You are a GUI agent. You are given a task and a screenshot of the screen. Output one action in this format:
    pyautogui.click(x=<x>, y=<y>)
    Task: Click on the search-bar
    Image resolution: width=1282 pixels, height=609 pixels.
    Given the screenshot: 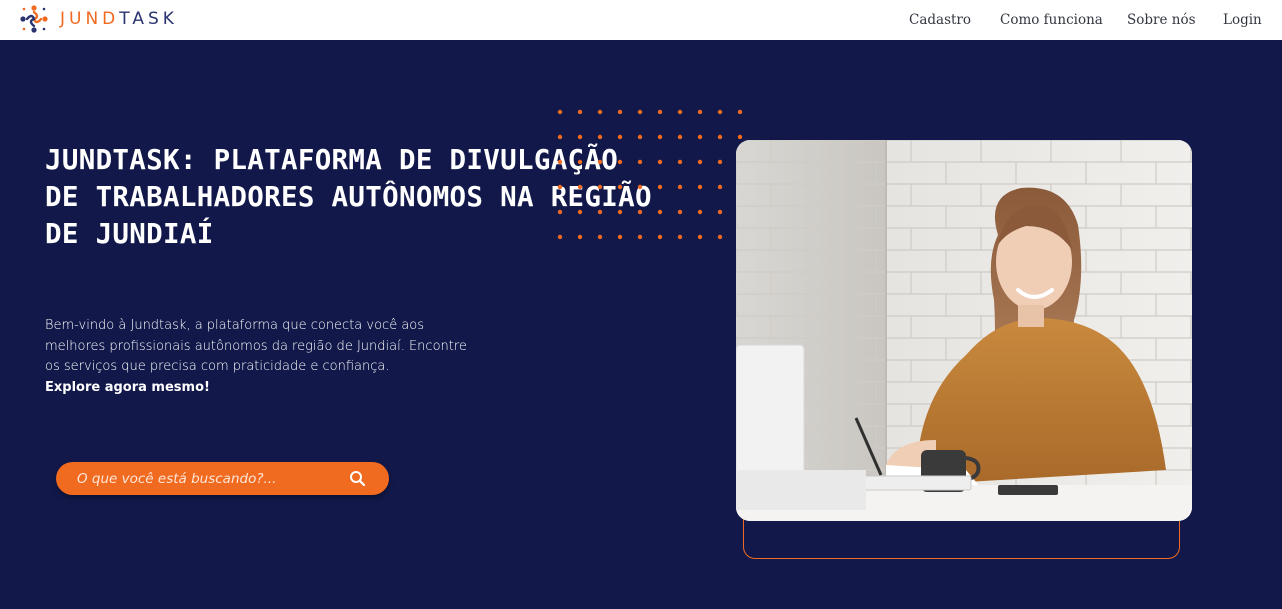 What is the action you would take?
    pyautogui.click(x=222, y=478)
    